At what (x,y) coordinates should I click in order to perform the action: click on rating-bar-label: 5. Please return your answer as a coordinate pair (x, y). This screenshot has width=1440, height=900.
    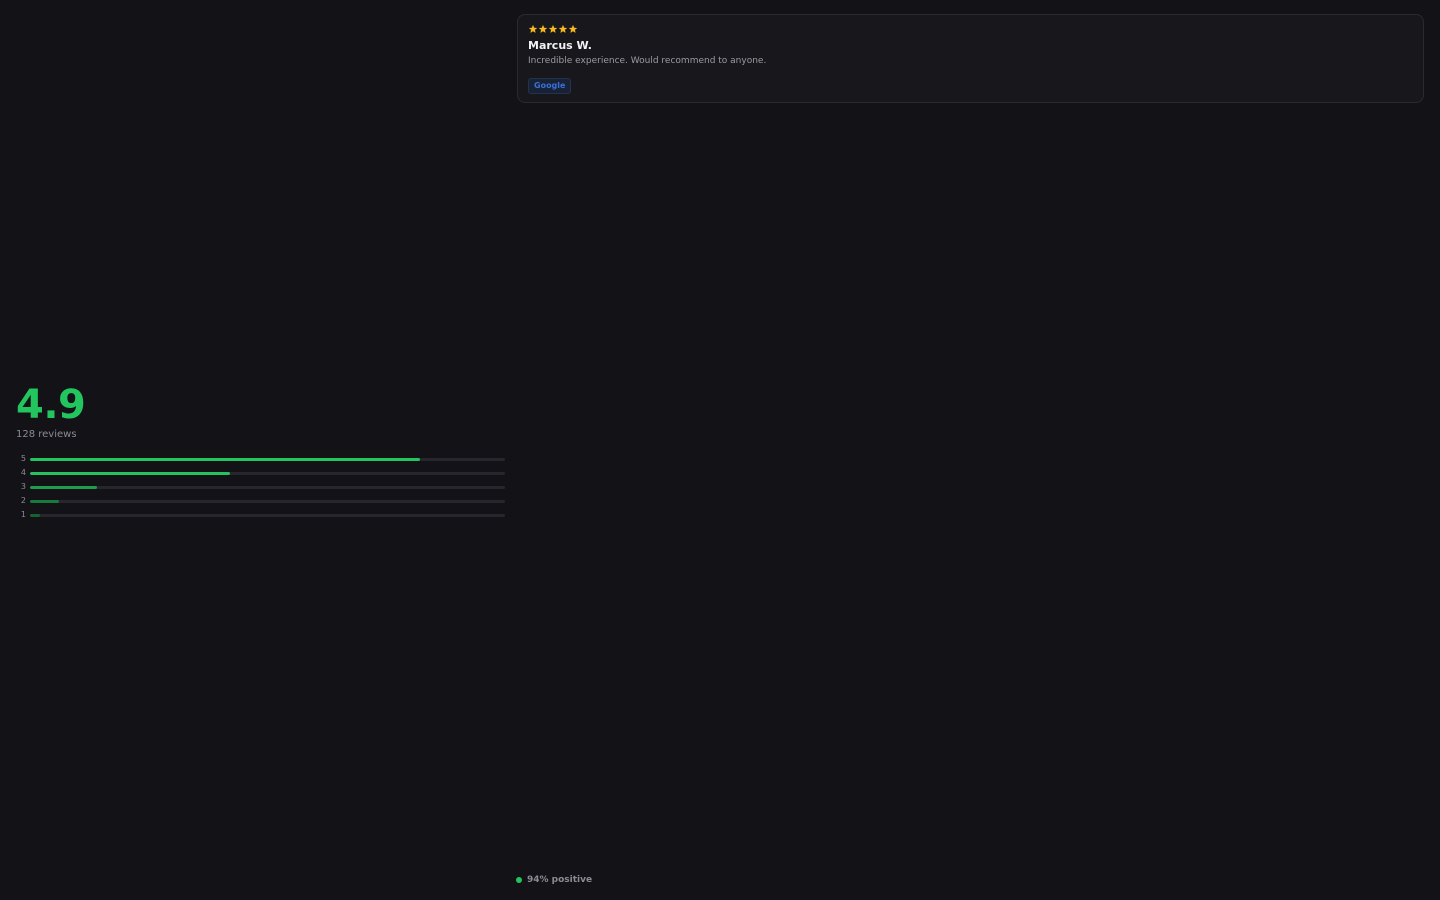
    Looking at the image, I should click on (23, 458).